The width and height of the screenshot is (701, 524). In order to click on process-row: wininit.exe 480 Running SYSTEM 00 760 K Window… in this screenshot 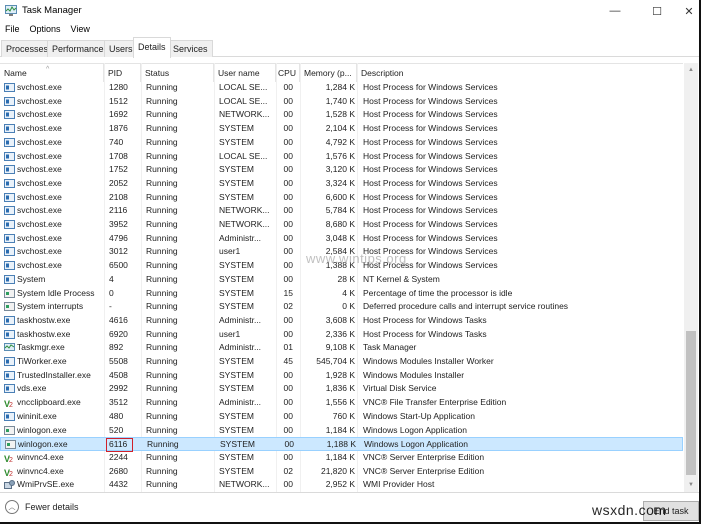, I will do `click(341, 417)`.